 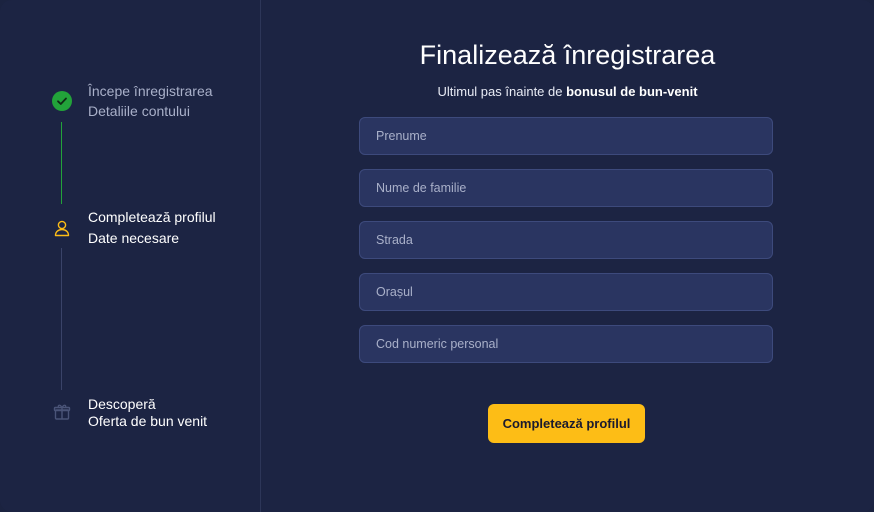 I want to click on city-input, so click(x=566, y=292).